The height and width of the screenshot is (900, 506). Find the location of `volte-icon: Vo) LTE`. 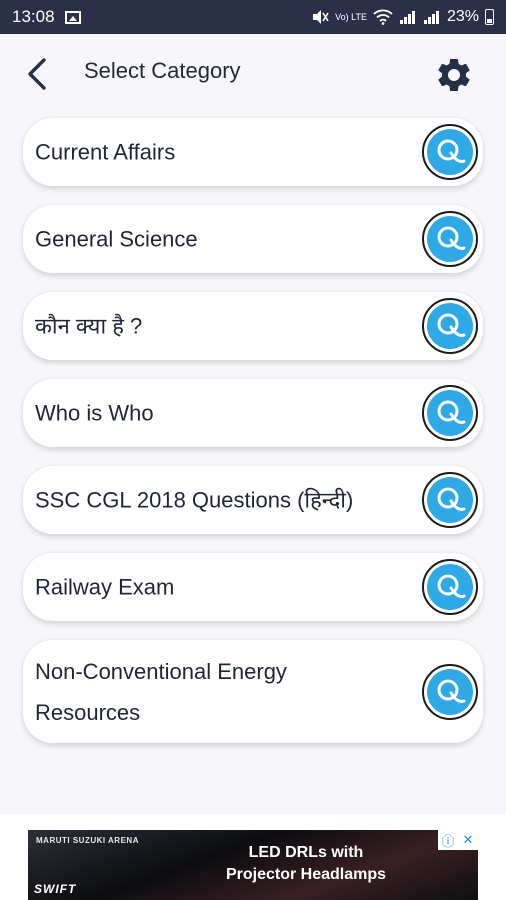

volte-icon: Vo) LTE is located at coordinates (351, 16).